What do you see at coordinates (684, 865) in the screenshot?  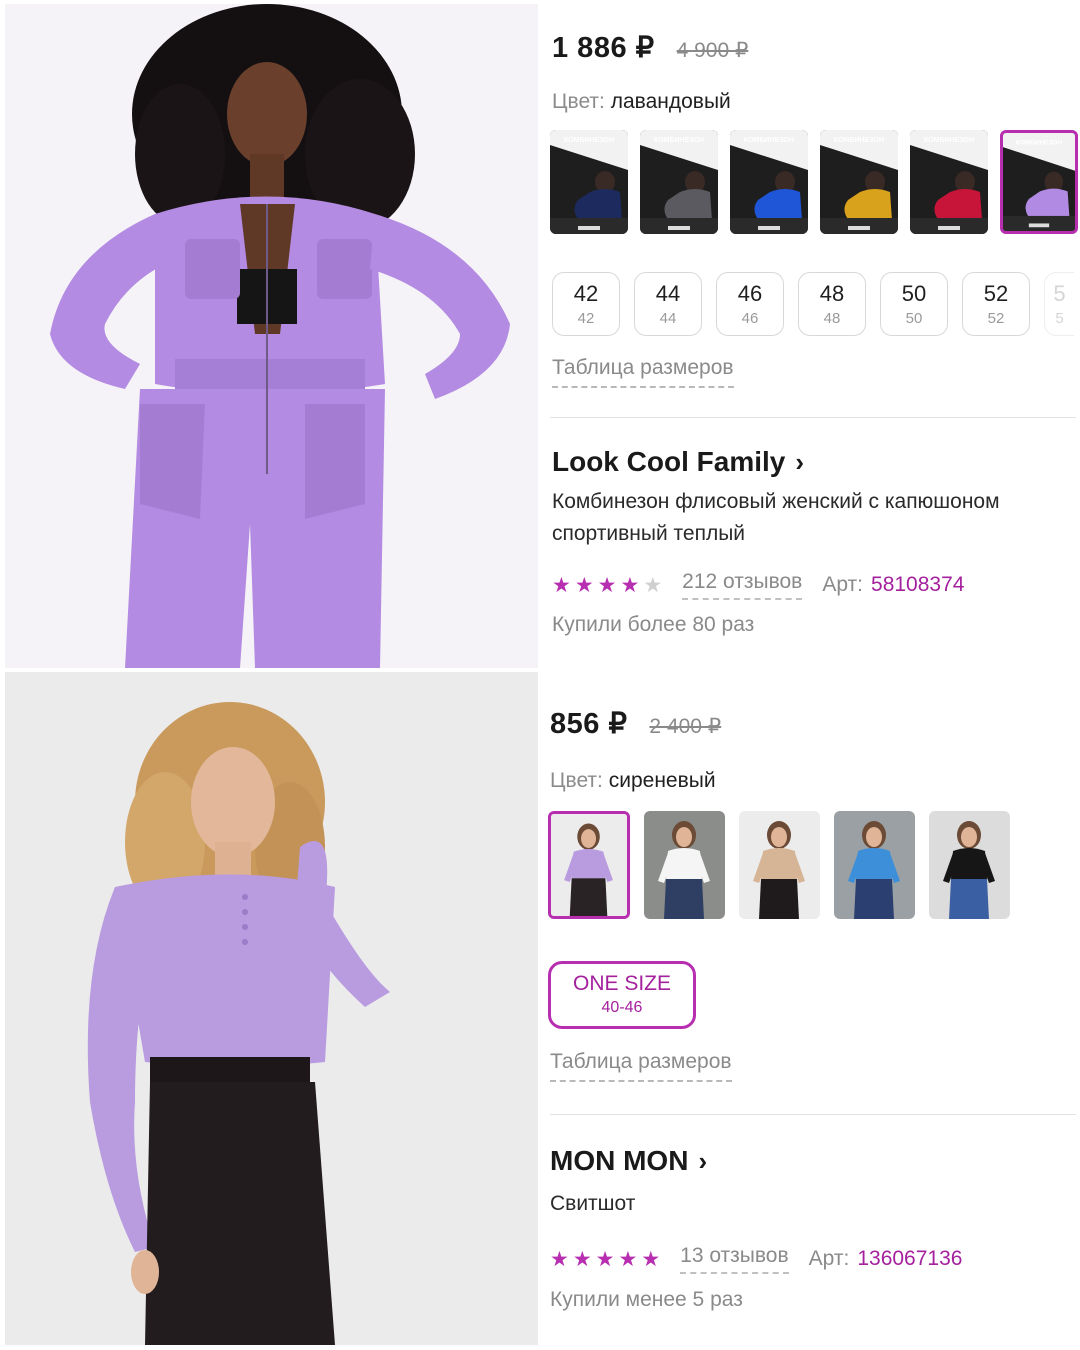 I see `color-swatch-white` at bounding box center [684, 865].